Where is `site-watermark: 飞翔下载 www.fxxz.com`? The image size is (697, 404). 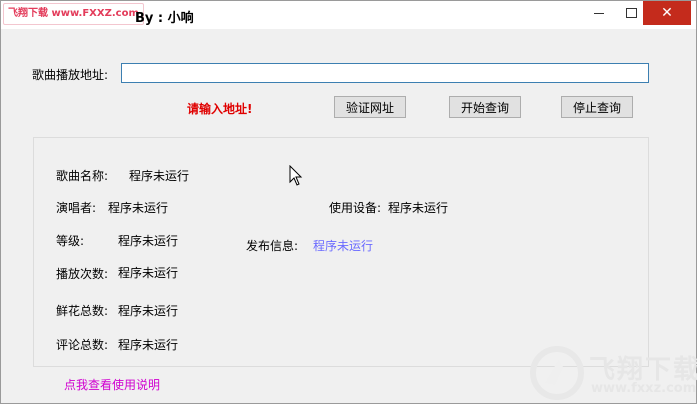 site-watermark: 飞翔下载 www.fxxz.com is located at coordinates (613, 373).